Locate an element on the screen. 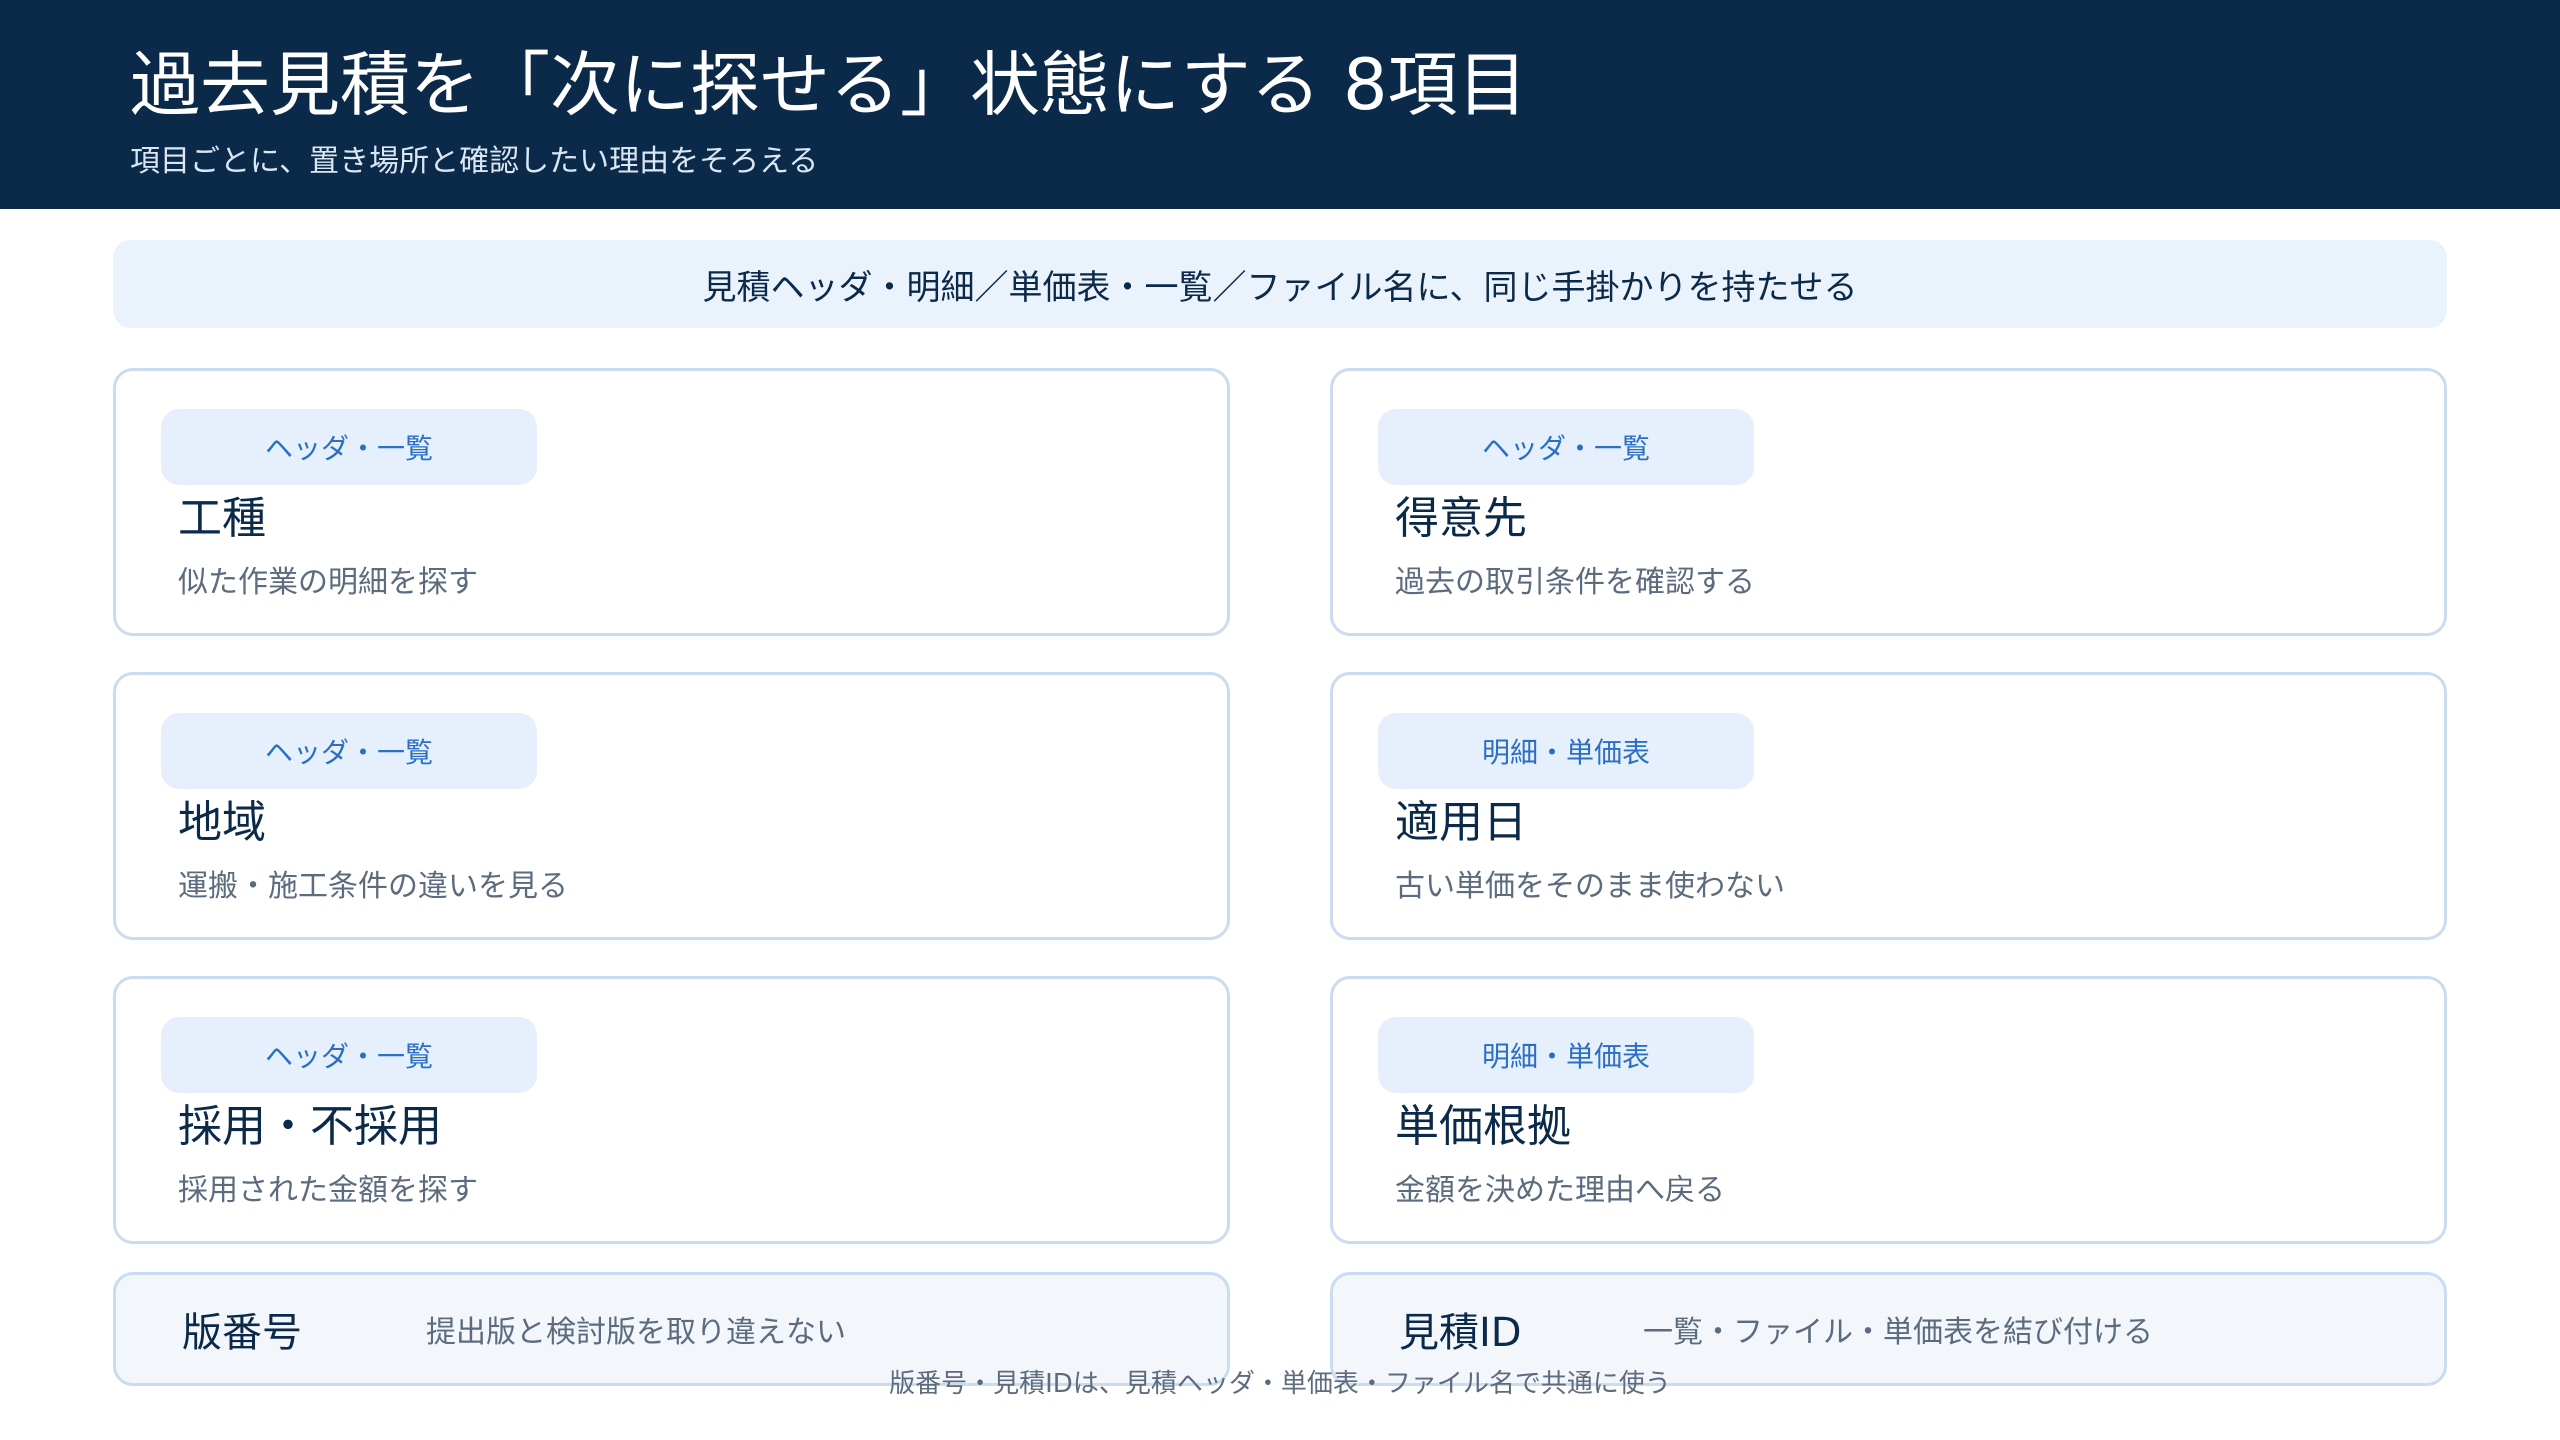 The image size is (2560, 1440). page-subtitle: 項目ごとに、置き場所と確認したい理由をそろえる is located at coordinates (474, 161).